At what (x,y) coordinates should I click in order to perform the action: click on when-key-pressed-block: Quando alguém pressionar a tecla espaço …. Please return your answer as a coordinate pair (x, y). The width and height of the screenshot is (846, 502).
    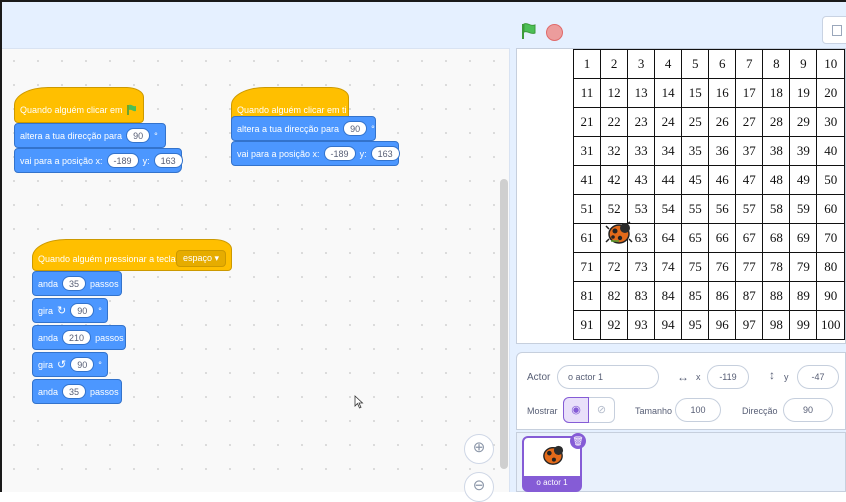
    Looking at the image, I should click on (132, 255).